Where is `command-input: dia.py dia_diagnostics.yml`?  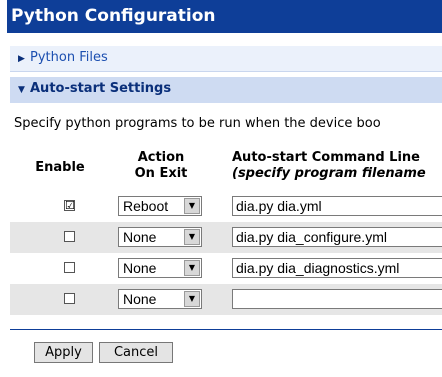 command-input: dia.py dia_diagnostics.yml is located at coordinates (337, 268).